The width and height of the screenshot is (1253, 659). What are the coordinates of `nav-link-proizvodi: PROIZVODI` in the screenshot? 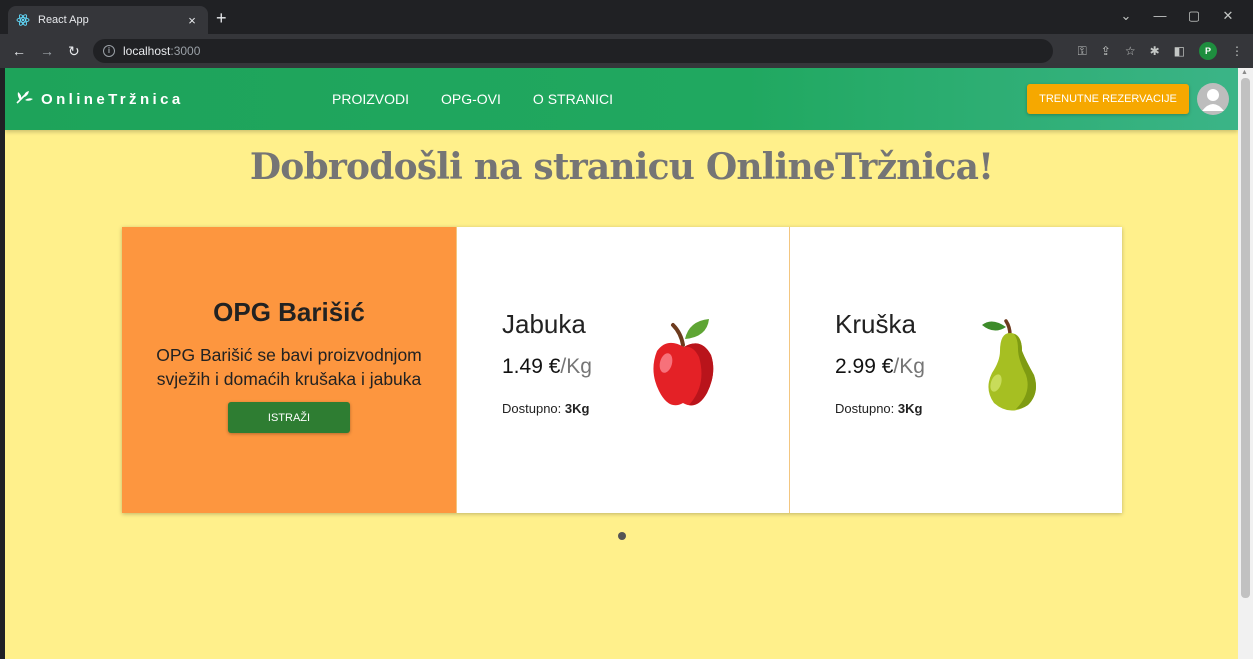 It's located at (370, 99).